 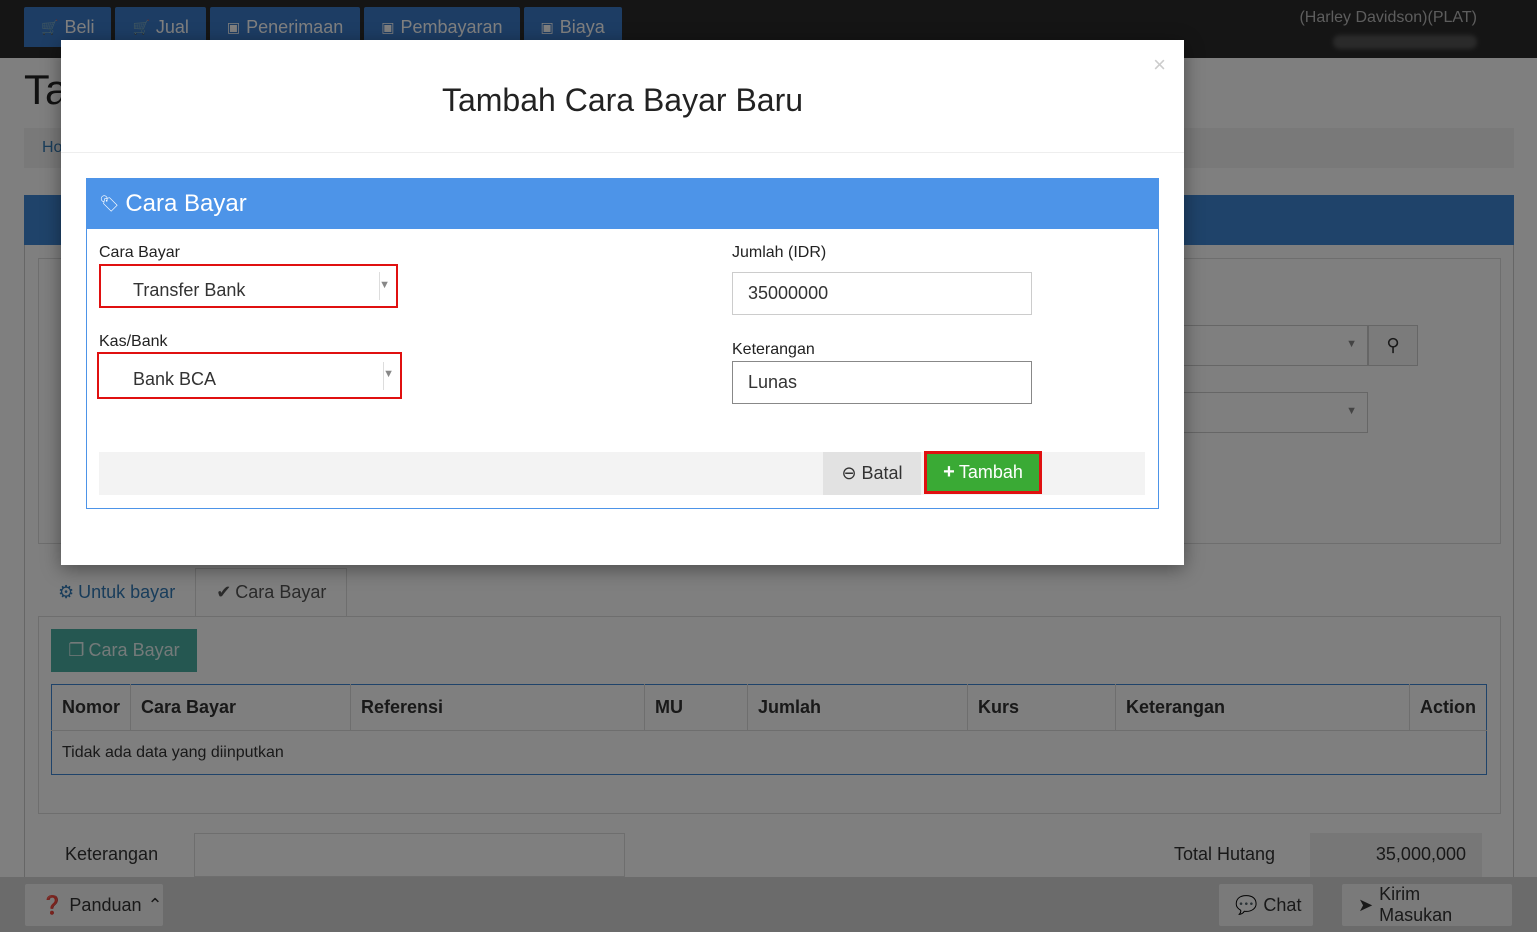 I want to click on jumlah-input: 35000000, so click(x=882, y=293).